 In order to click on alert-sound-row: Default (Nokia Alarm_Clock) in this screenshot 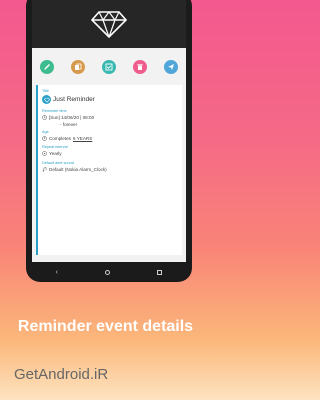, I will do `click(74, 169)`.